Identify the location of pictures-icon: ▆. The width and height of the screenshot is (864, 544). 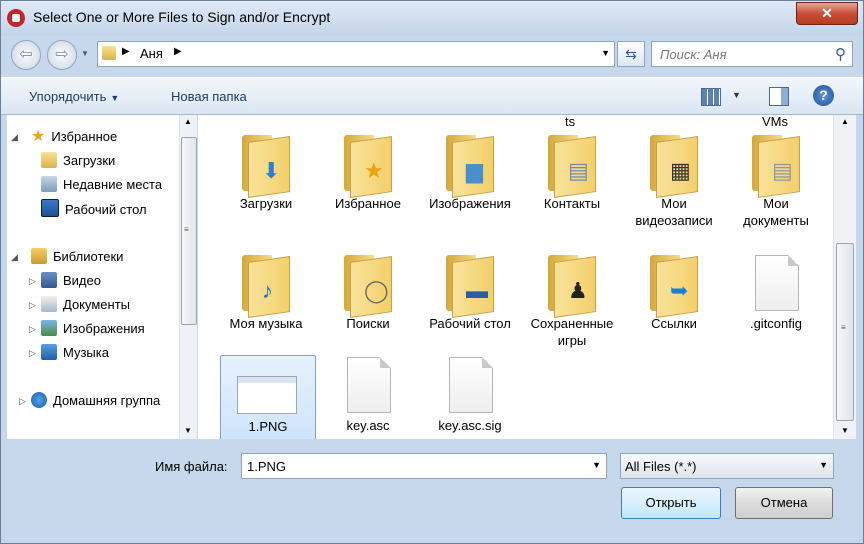
(474, 170).